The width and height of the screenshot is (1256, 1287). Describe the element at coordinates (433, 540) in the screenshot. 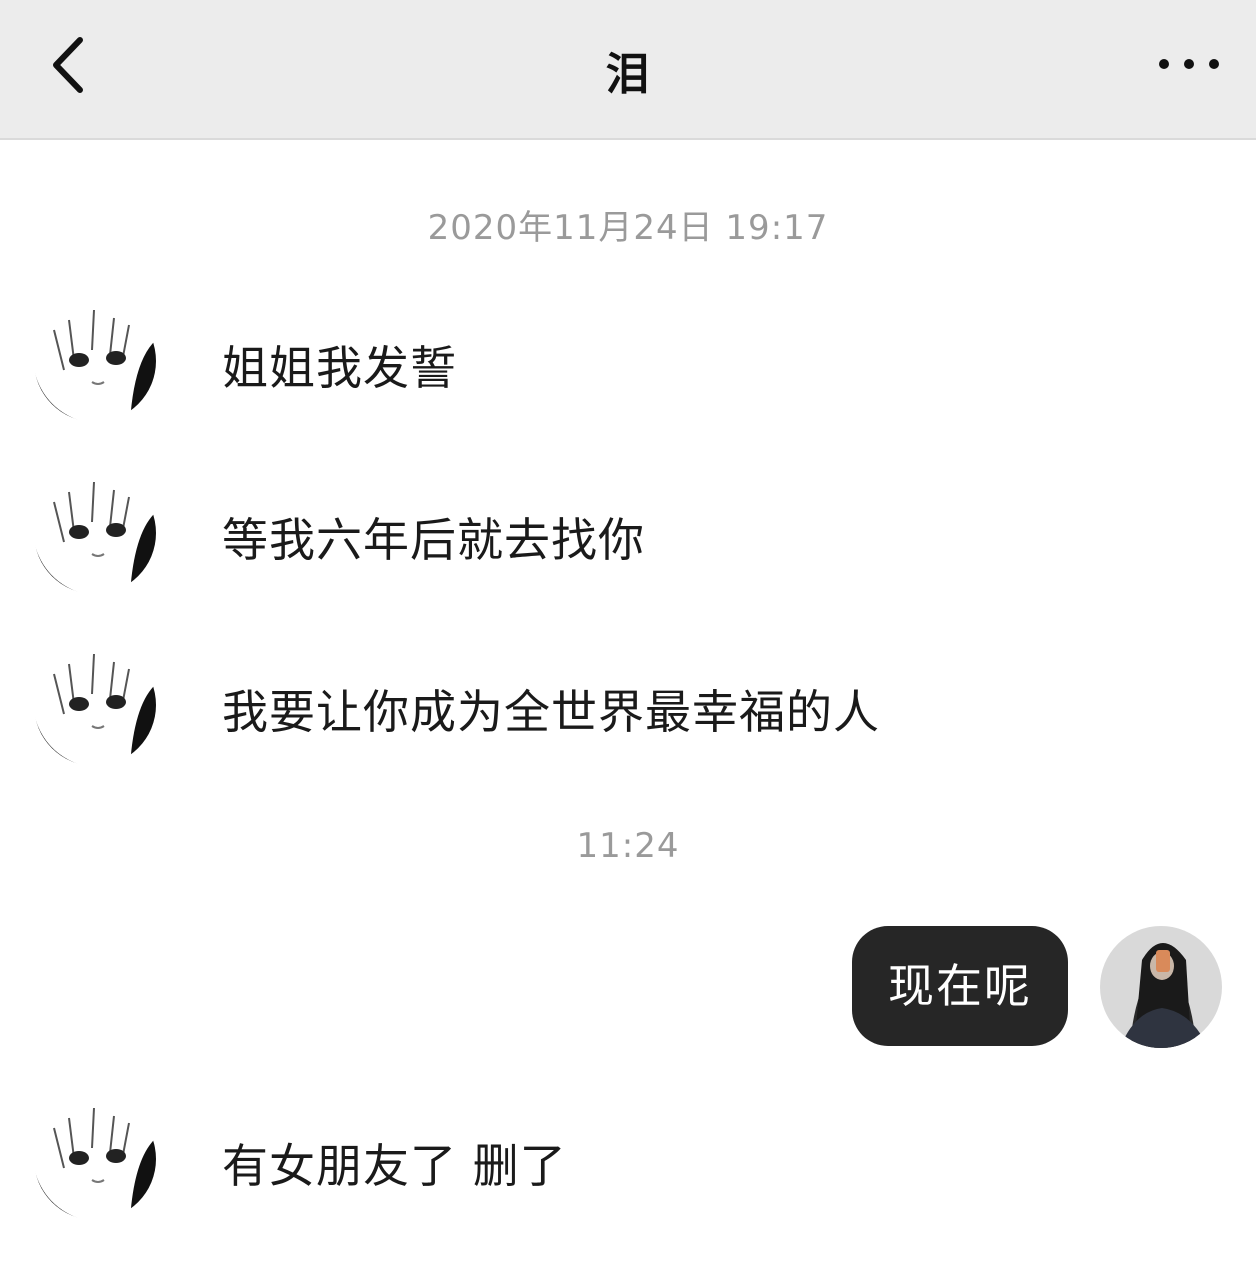

I see `incoming-message: 等我六年后就去找你` at that location.